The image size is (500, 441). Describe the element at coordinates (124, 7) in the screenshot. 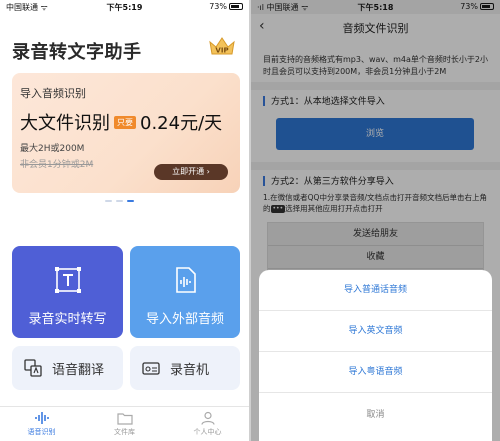

I see `status-bar: 中国联通 ᯤ 下午5:19 73%` at that location.